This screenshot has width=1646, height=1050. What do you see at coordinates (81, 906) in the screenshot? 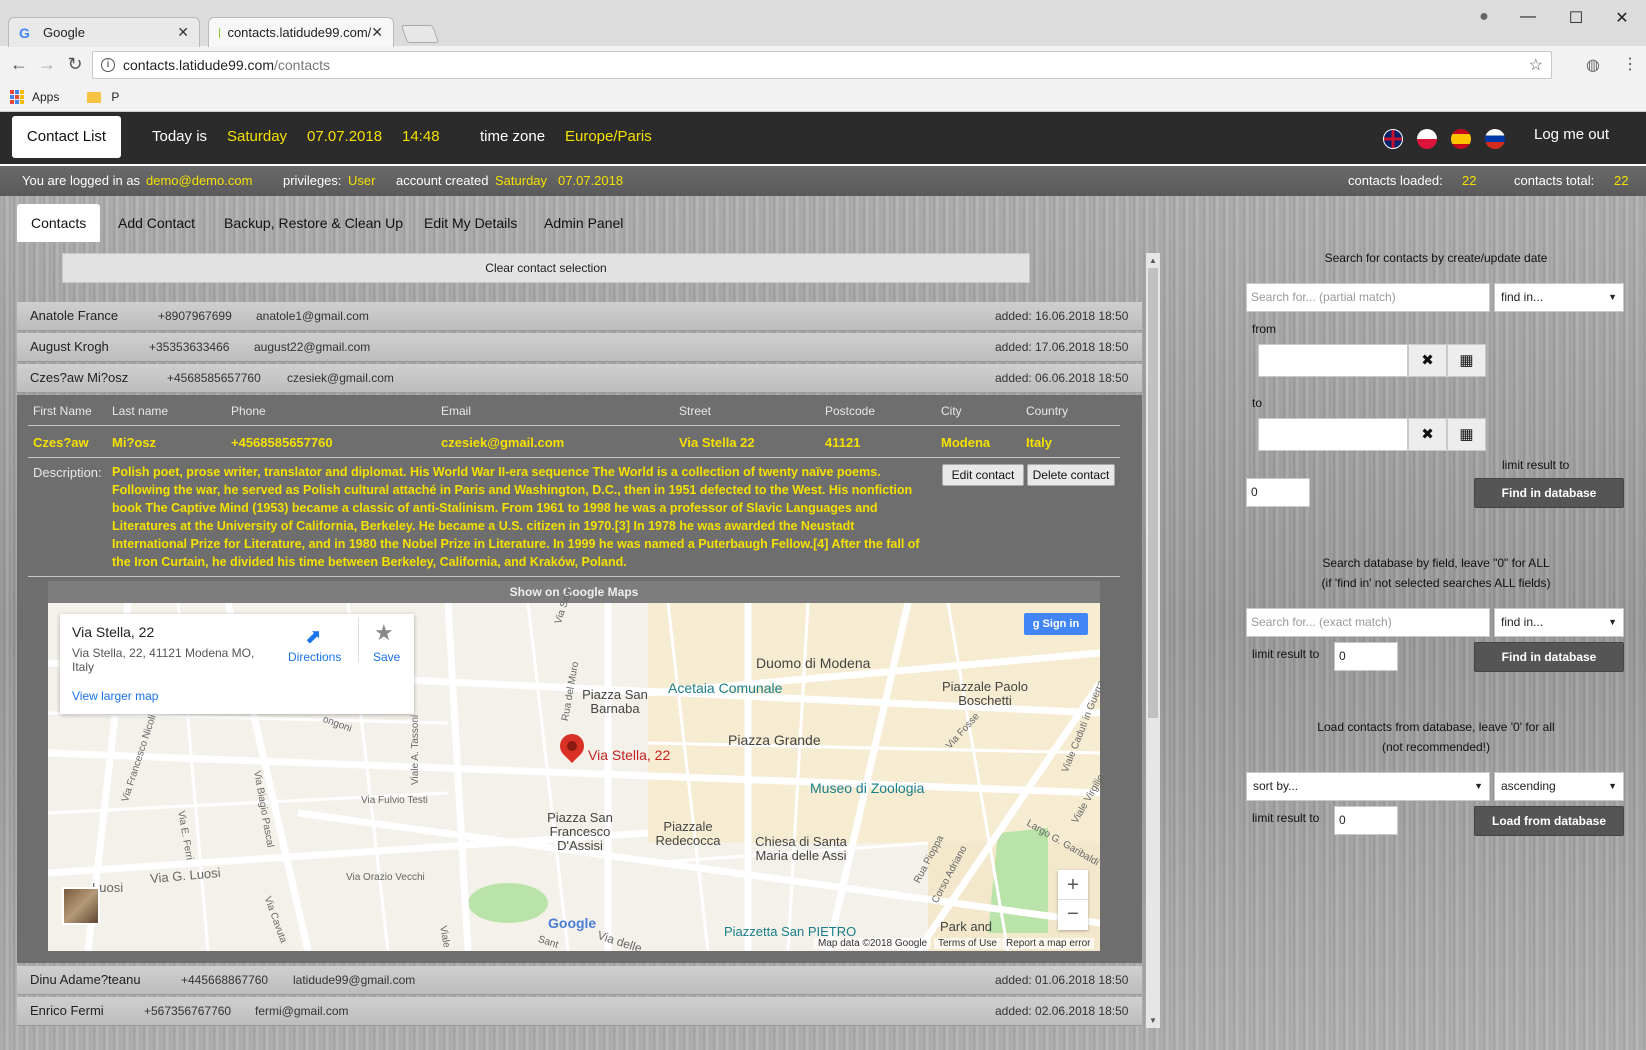
I see `satellite-toggle-thumbnail` at bounding box center [81, 906].